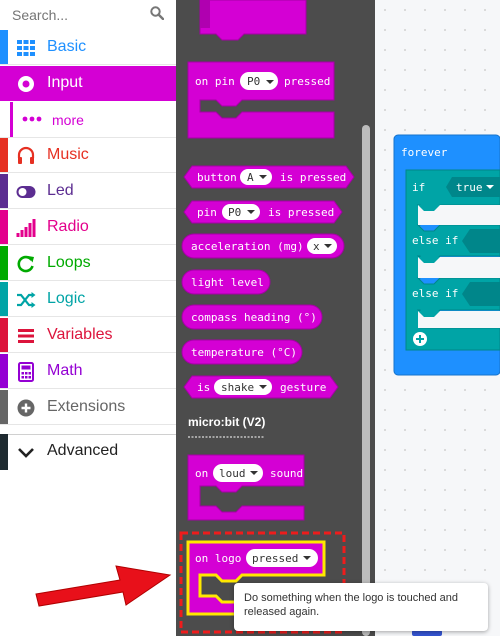  What do you see at coordinates (232, 473) in the screenshot?
I see `sound-dropdown-value: loud` at bounding box center [232, 473].